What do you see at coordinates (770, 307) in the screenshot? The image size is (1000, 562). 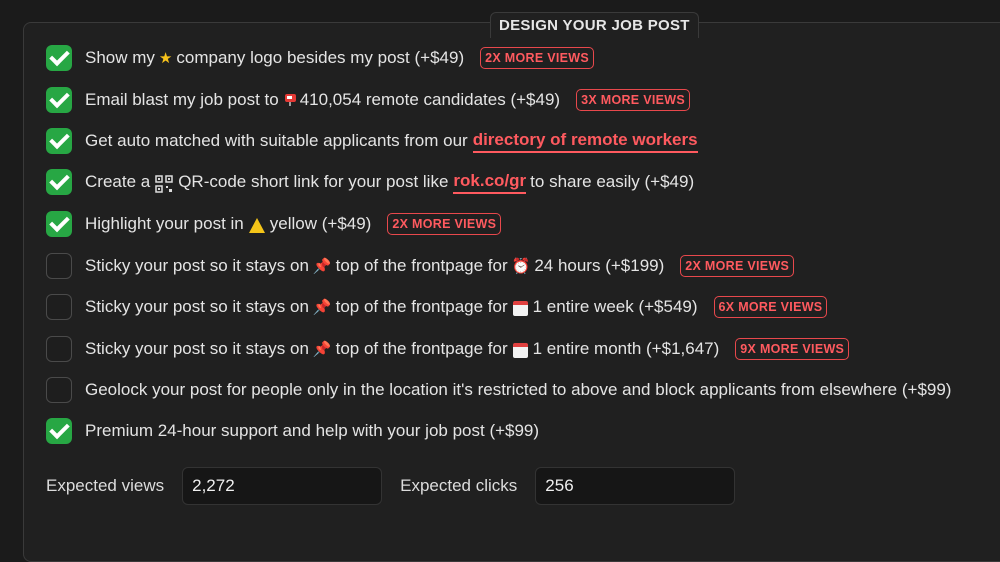 I see `views-badge: 6X MORE VIEWS` at bounding box center [770, 307].